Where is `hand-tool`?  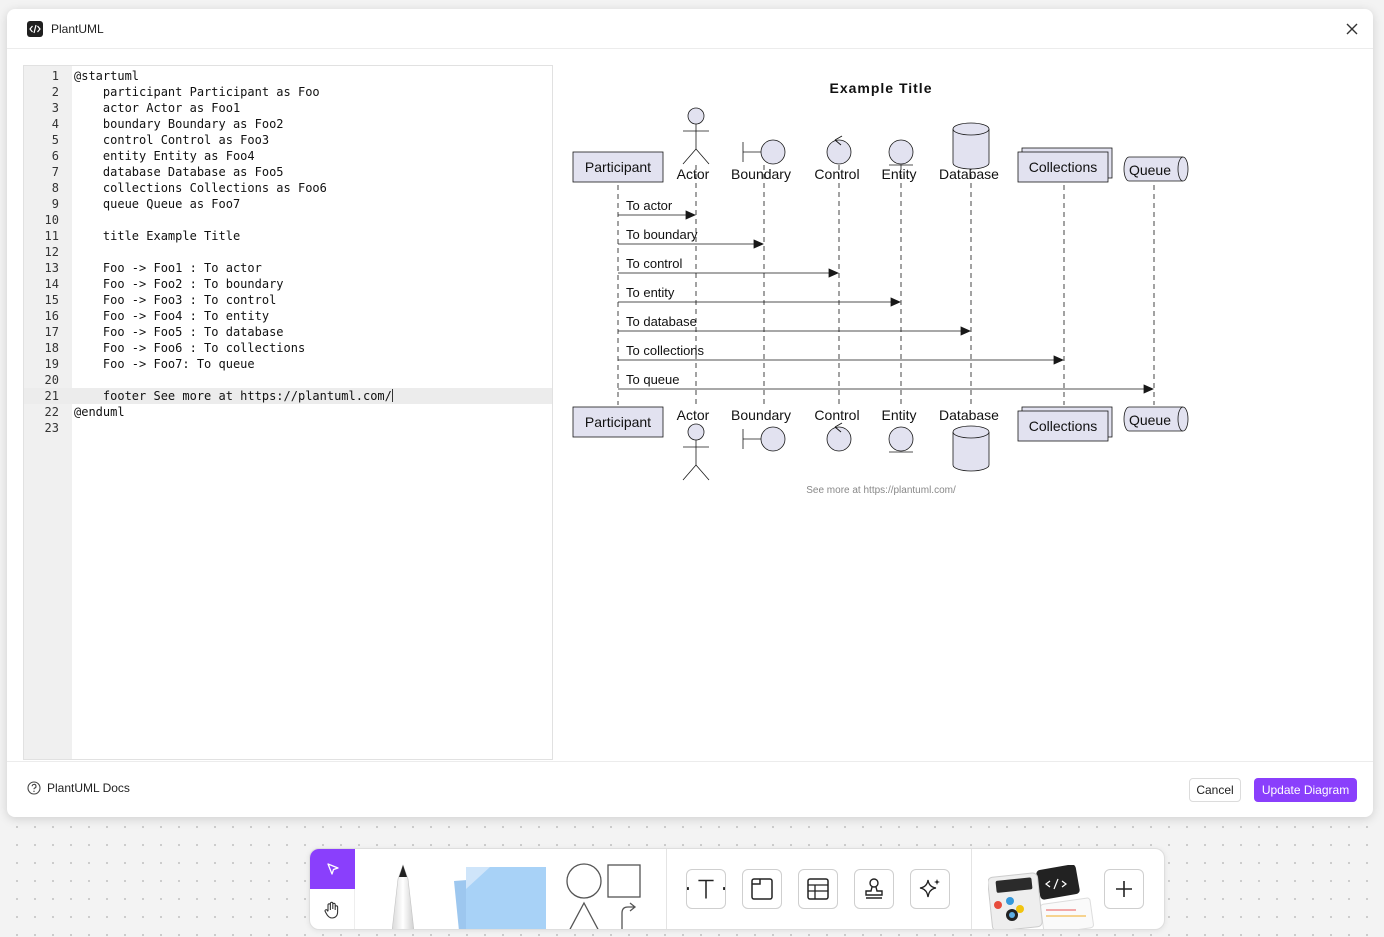
hand-tool is located at coordinates (332, 909).